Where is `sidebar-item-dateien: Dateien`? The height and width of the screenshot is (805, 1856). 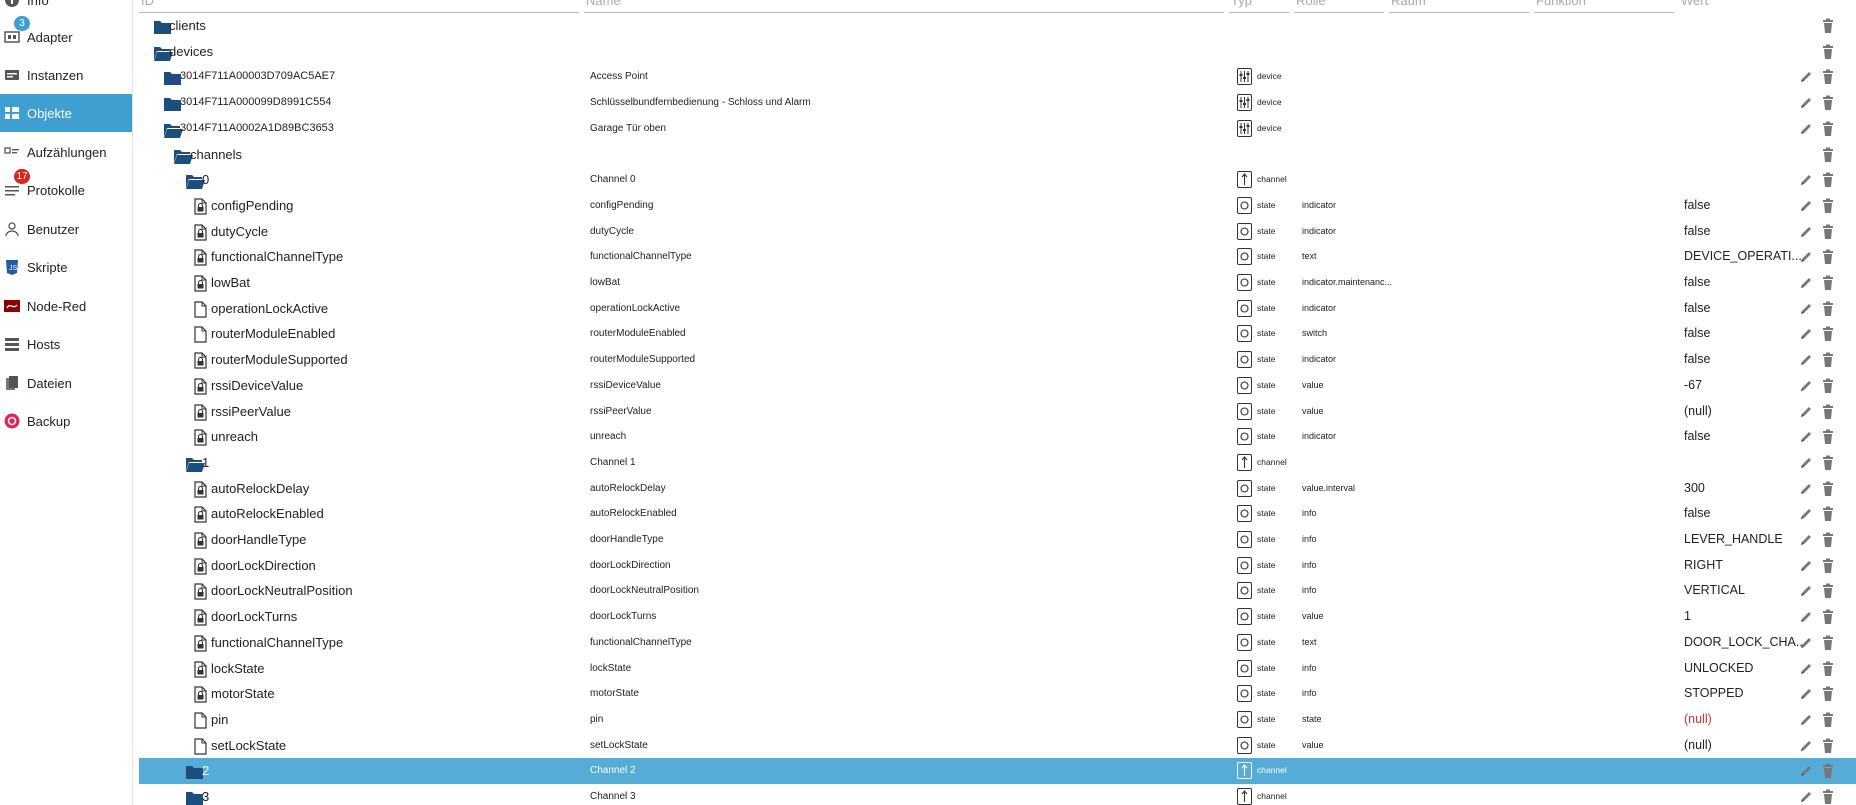
sidebar-item-dateien: Dateien is located at coordinates (66, 383).